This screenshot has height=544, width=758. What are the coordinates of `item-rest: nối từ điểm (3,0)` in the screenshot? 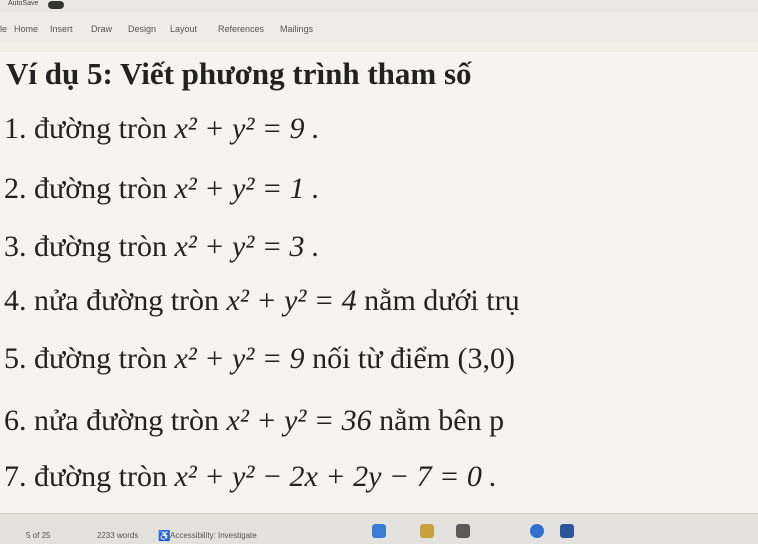 It's located at (409, 358).